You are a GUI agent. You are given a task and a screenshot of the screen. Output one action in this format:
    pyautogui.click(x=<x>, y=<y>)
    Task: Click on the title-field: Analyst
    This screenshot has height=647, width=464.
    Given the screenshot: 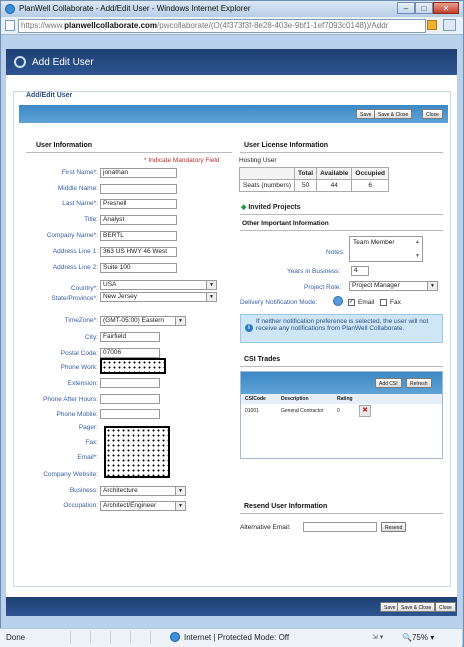 What is the action you would take?
    pyautogui.click(x=138, y=220)
    